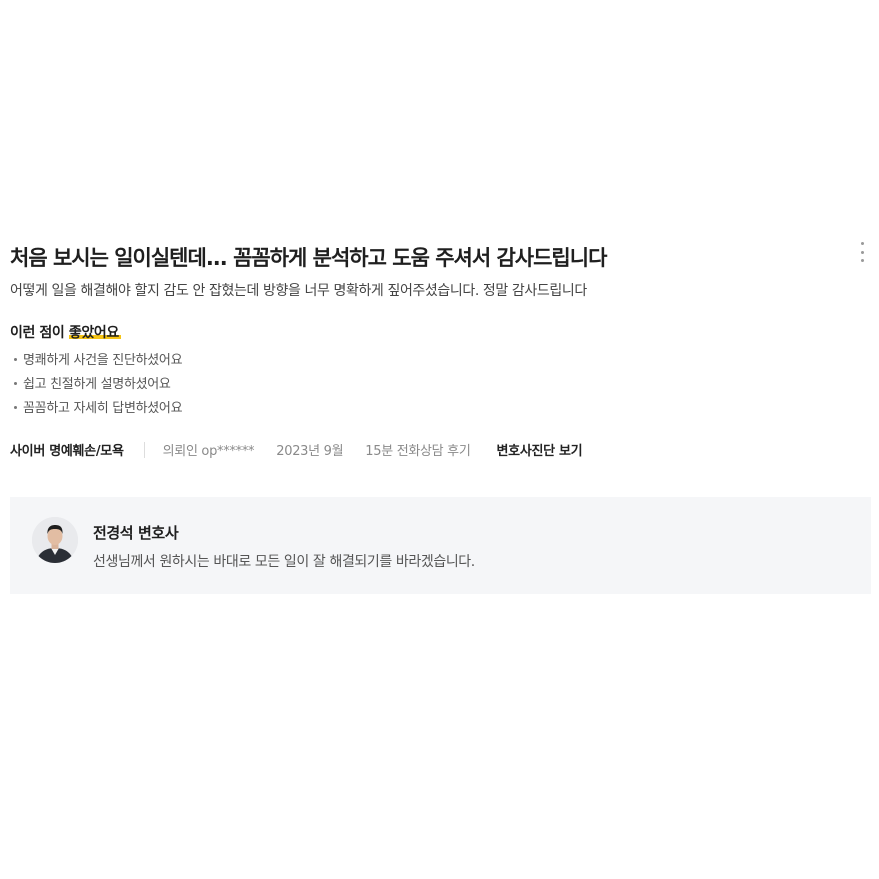 The image size is (879, 879). Describe the element at coordinates (103, 360) in the screenshot. I see `good-point-text: 명쾌하게 사건을 진단하셨어요` at that location.